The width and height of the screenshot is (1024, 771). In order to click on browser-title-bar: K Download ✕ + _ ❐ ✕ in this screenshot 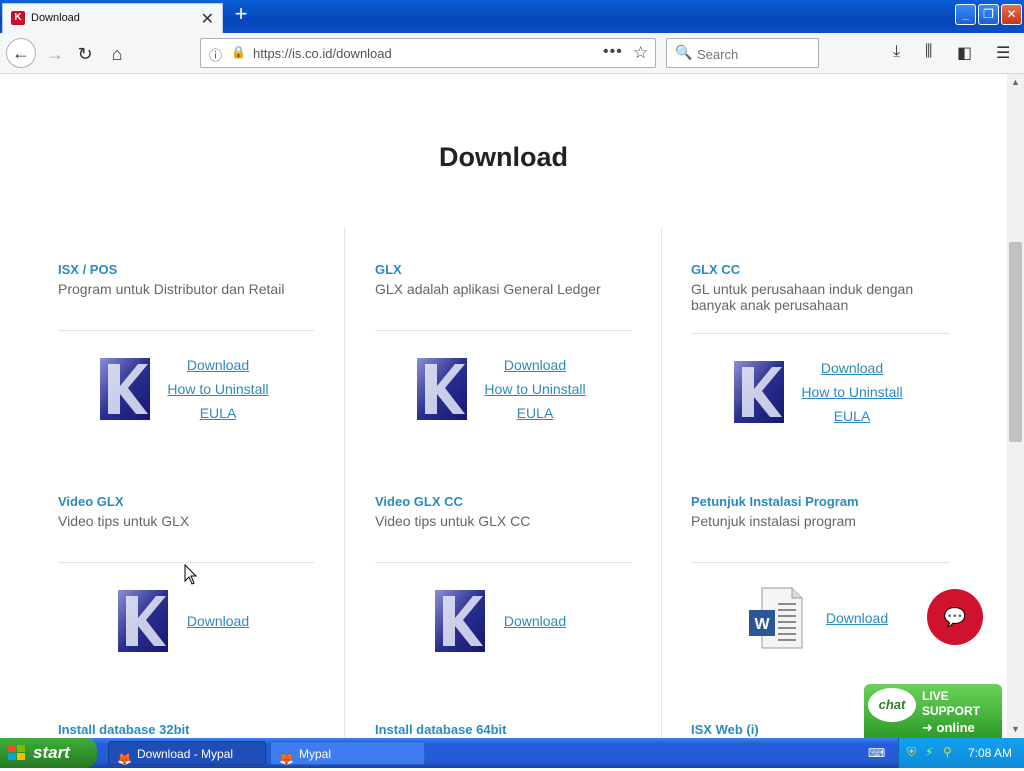, I will do `click(512, 16)`.